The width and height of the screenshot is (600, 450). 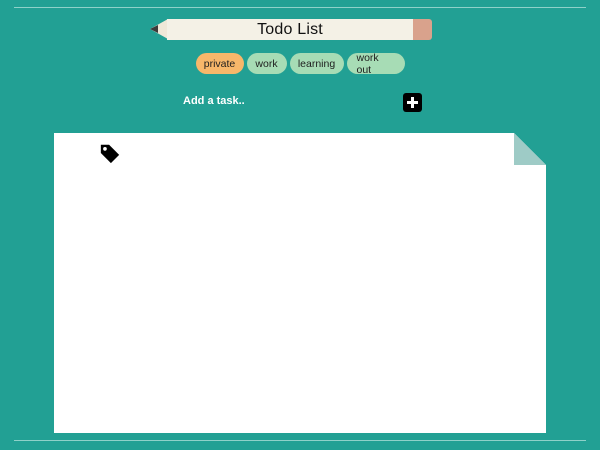 What do you see at coordinates (219, 63) in the screenshot?
I see `tab-private: private` at bounding box center [219, 63].